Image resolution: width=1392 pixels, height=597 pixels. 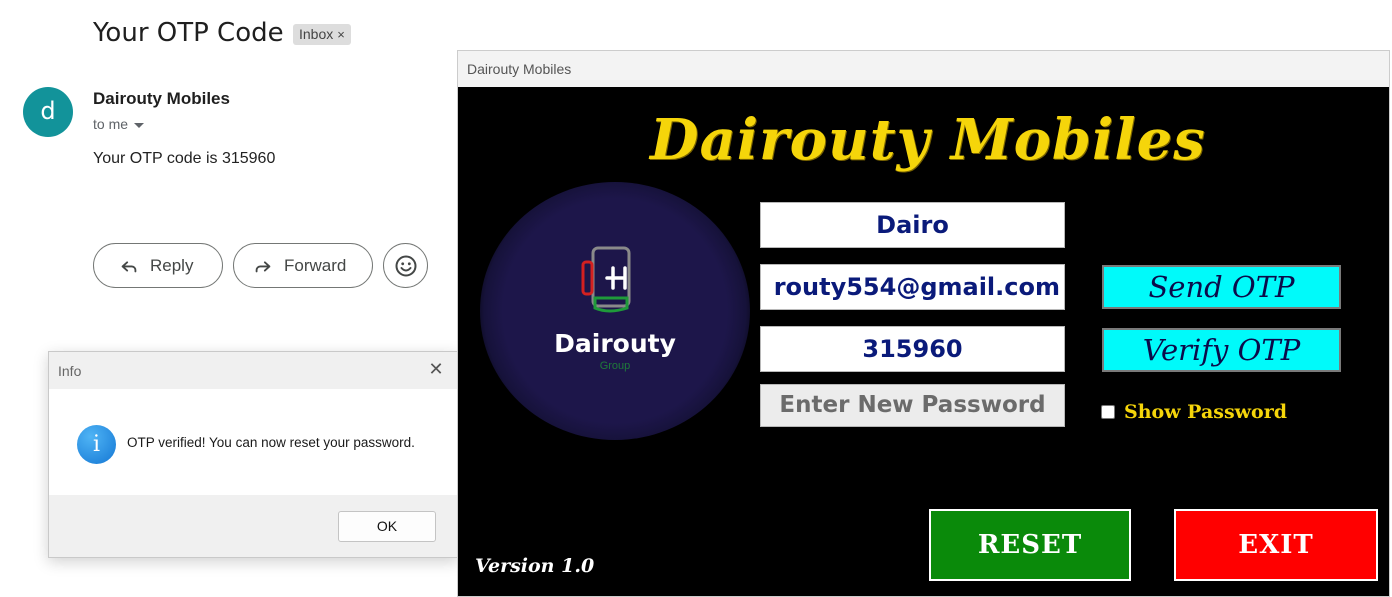 What do you see at coordinates (48, 112) in the screenshot?
I see `sender-avatar: d` at bounding box center [48, 112].